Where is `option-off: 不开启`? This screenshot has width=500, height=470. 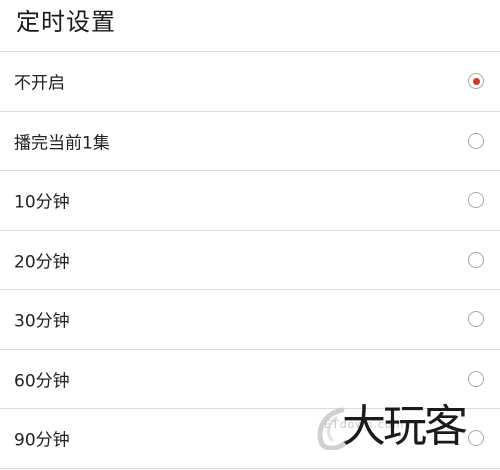
option-off: 不开启 is located at coordinates (250, 82).